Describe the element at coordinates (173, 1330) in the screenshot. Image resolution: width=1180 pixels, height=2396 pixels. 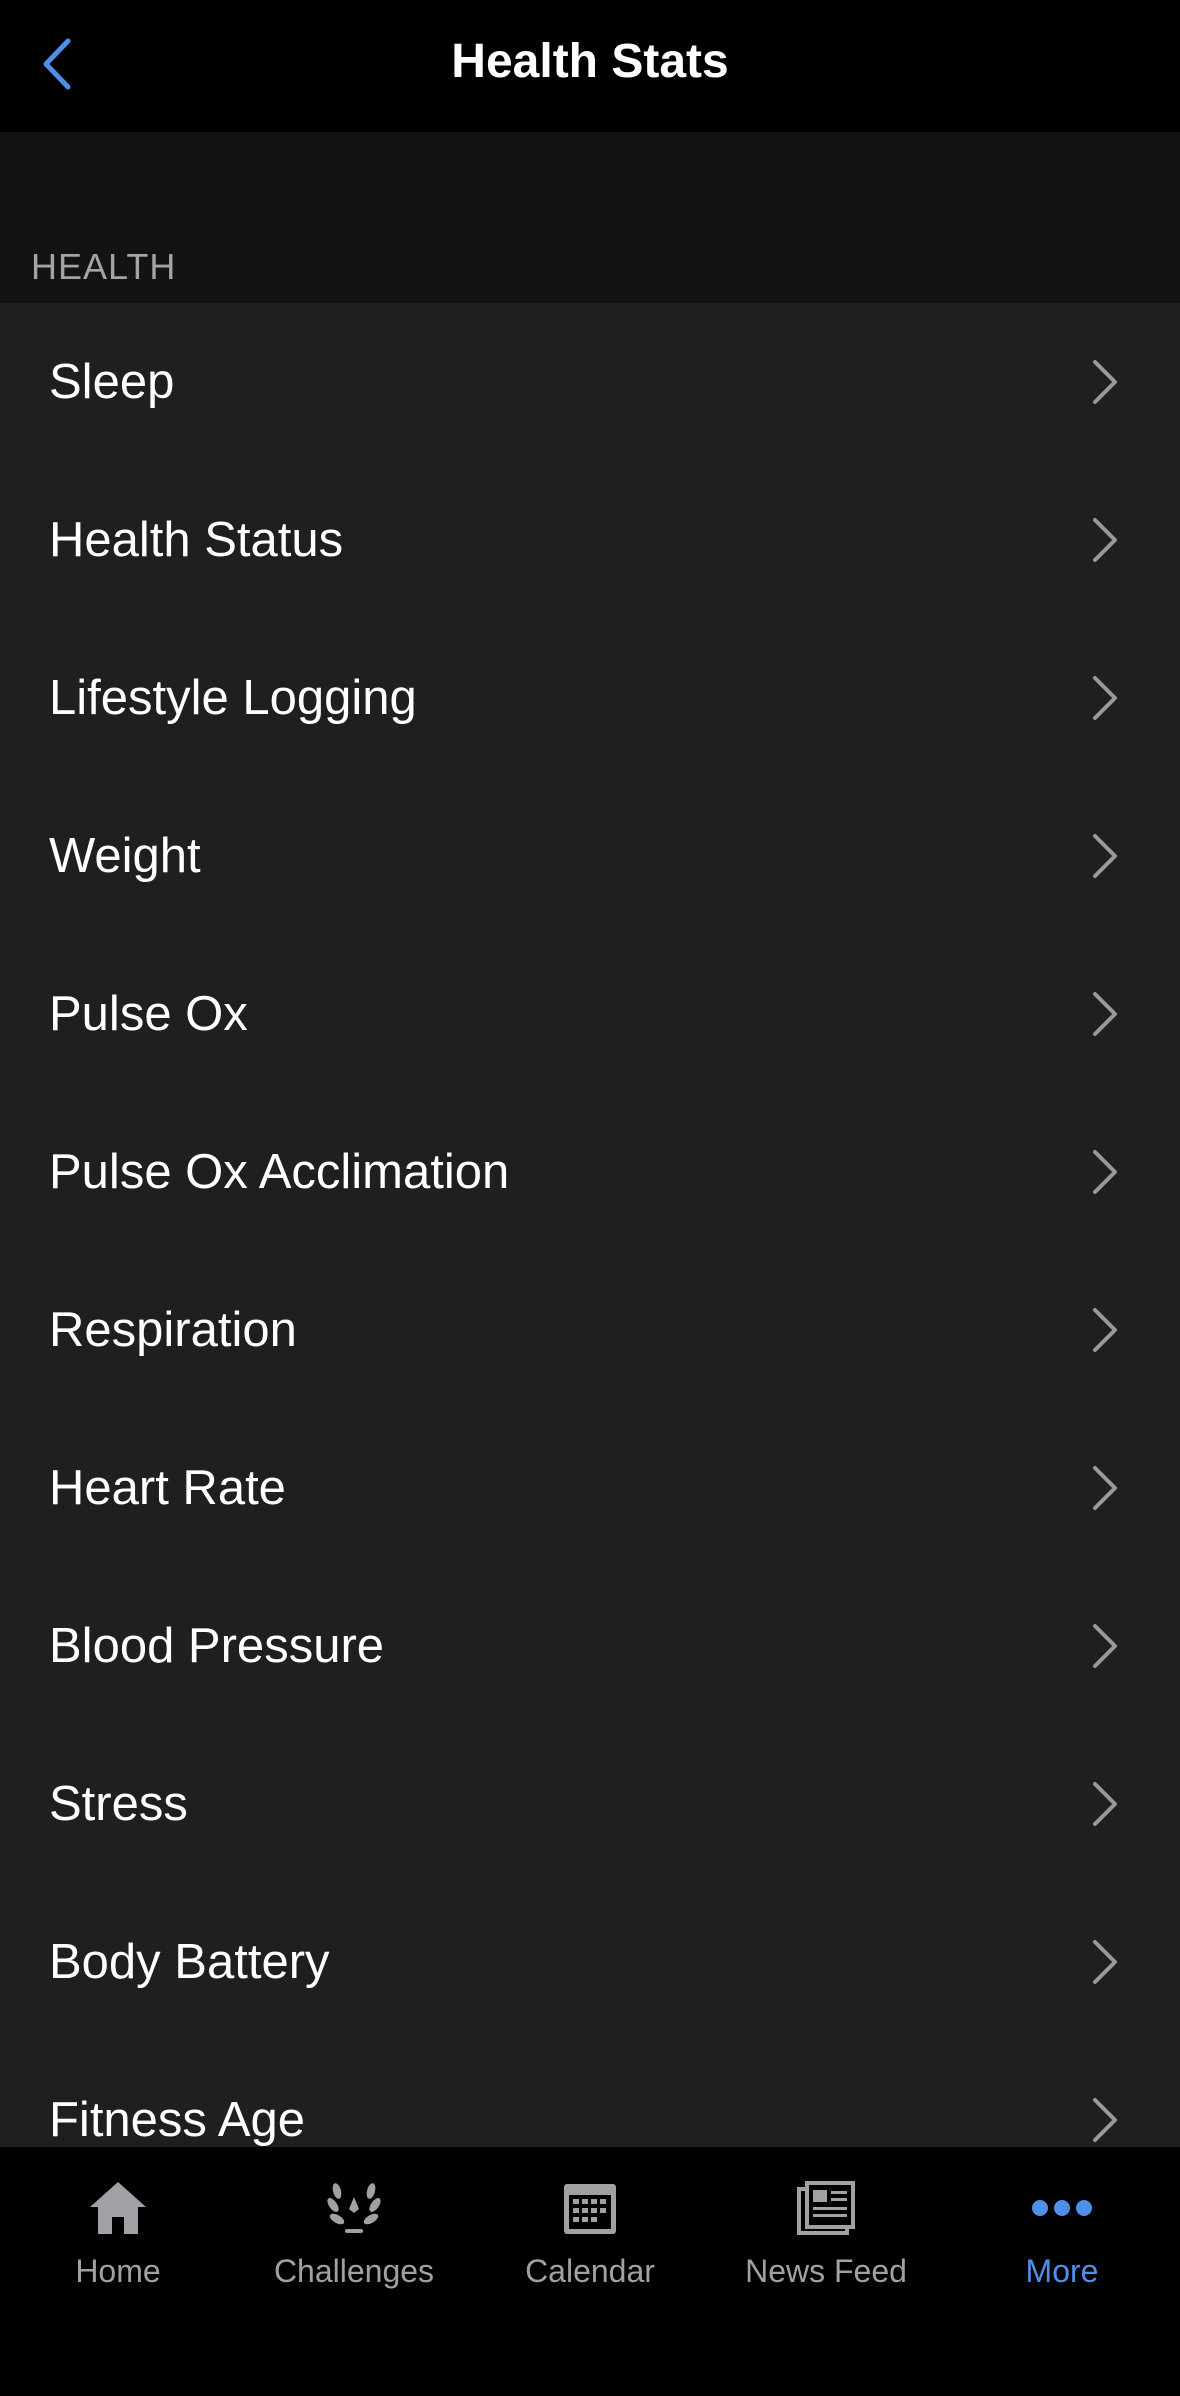
I see `list-item-label: Respiration` at that location.